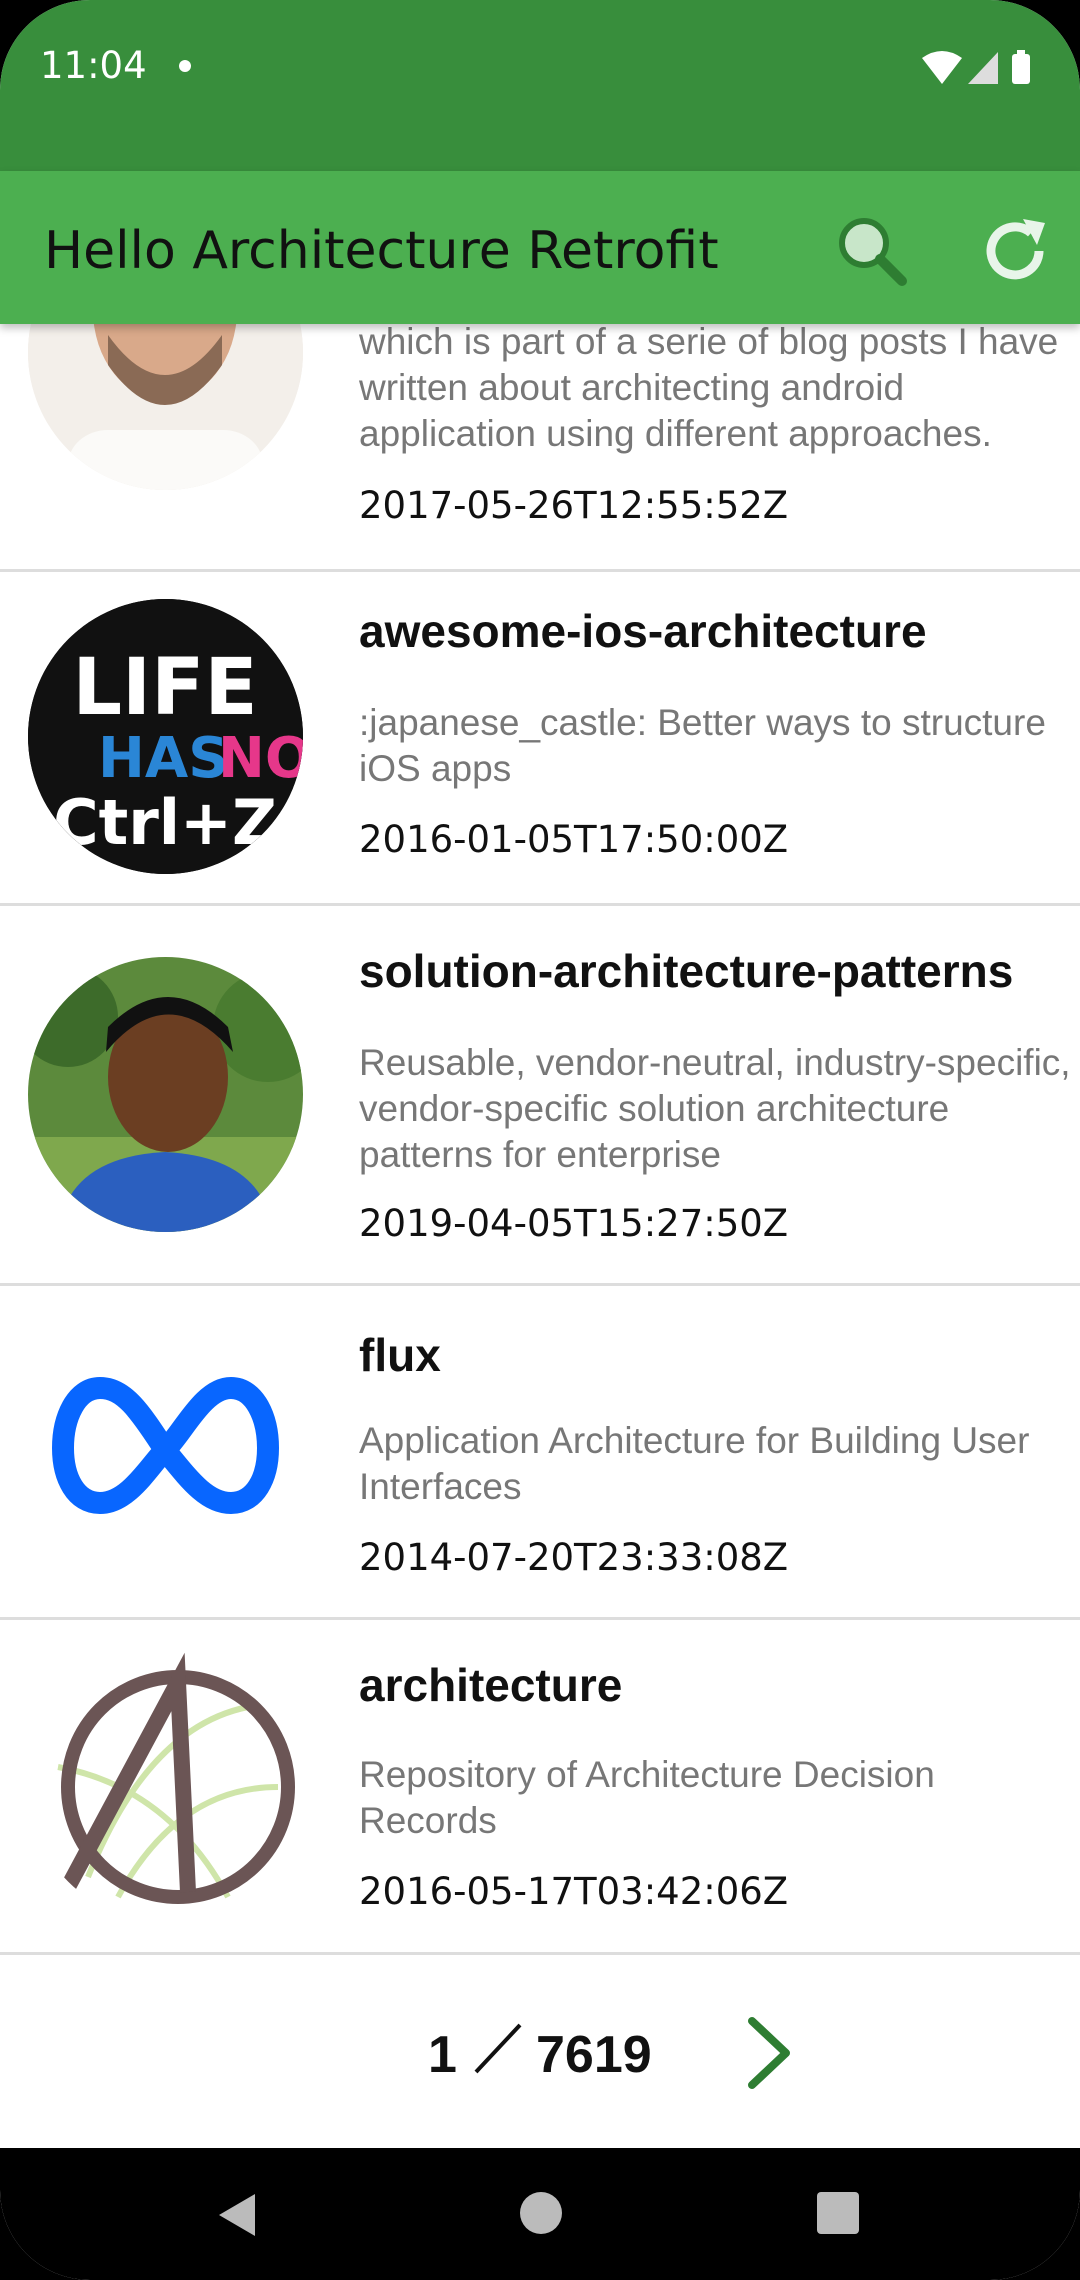 Image resolution: width=1080 pixels, height=2280 pixels. What do you see at coordinates (163, 758) in the screenshot?
I see `avatar-text: HAS` at bounding box center [163, 758].